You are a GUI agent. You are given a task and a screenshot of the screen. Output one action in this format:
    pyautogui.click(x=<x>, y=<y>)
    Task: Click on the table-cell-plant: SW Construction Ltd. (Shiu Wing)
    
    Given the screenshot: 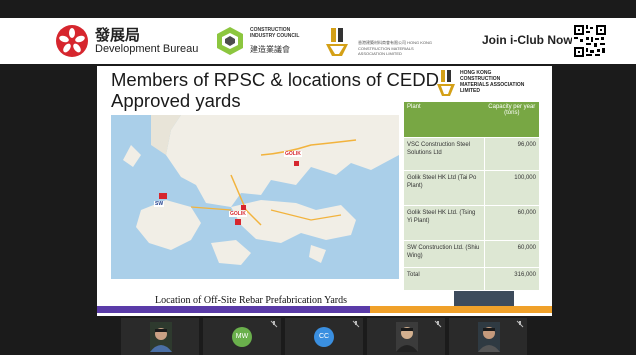 What is the action you would take?
    pyautogui.click(x=445, y=253)
    